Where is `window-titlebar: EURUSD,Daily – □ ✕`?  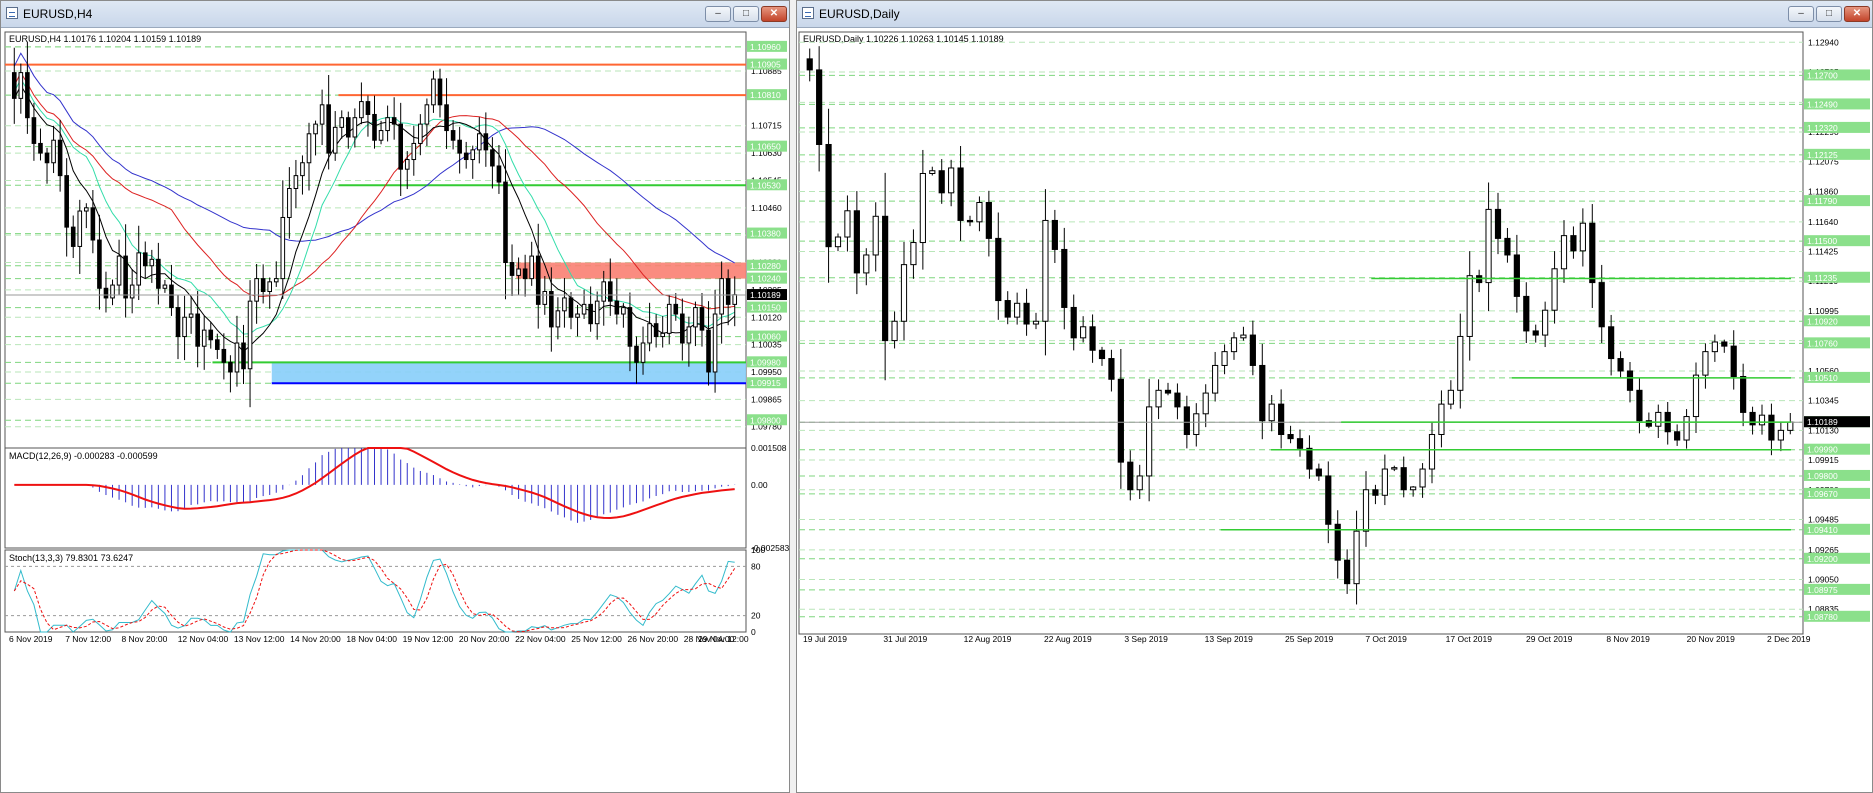 window-titlebar: EURUSD,Daily – □ ✕ is located at coordinates (1334, 14).